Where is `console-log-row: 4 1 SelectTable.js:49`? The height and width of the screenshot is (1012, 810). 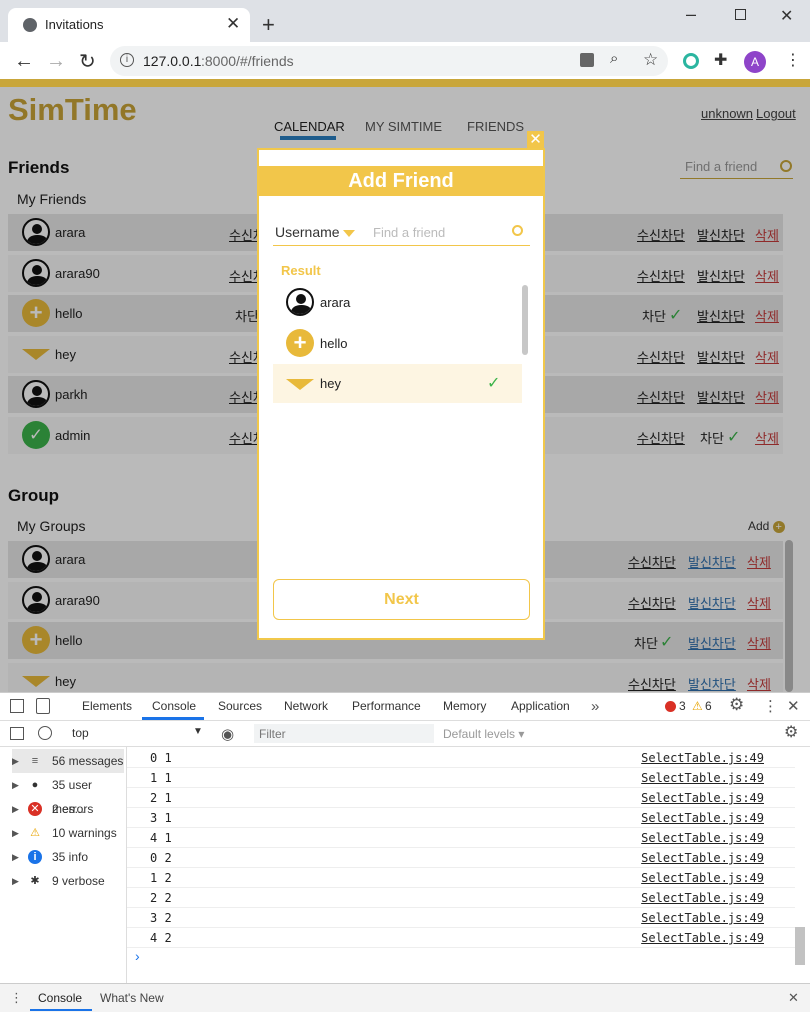
console-log-row: 4 1 SelectTable.js:49 is located at coordinates (461, 838).